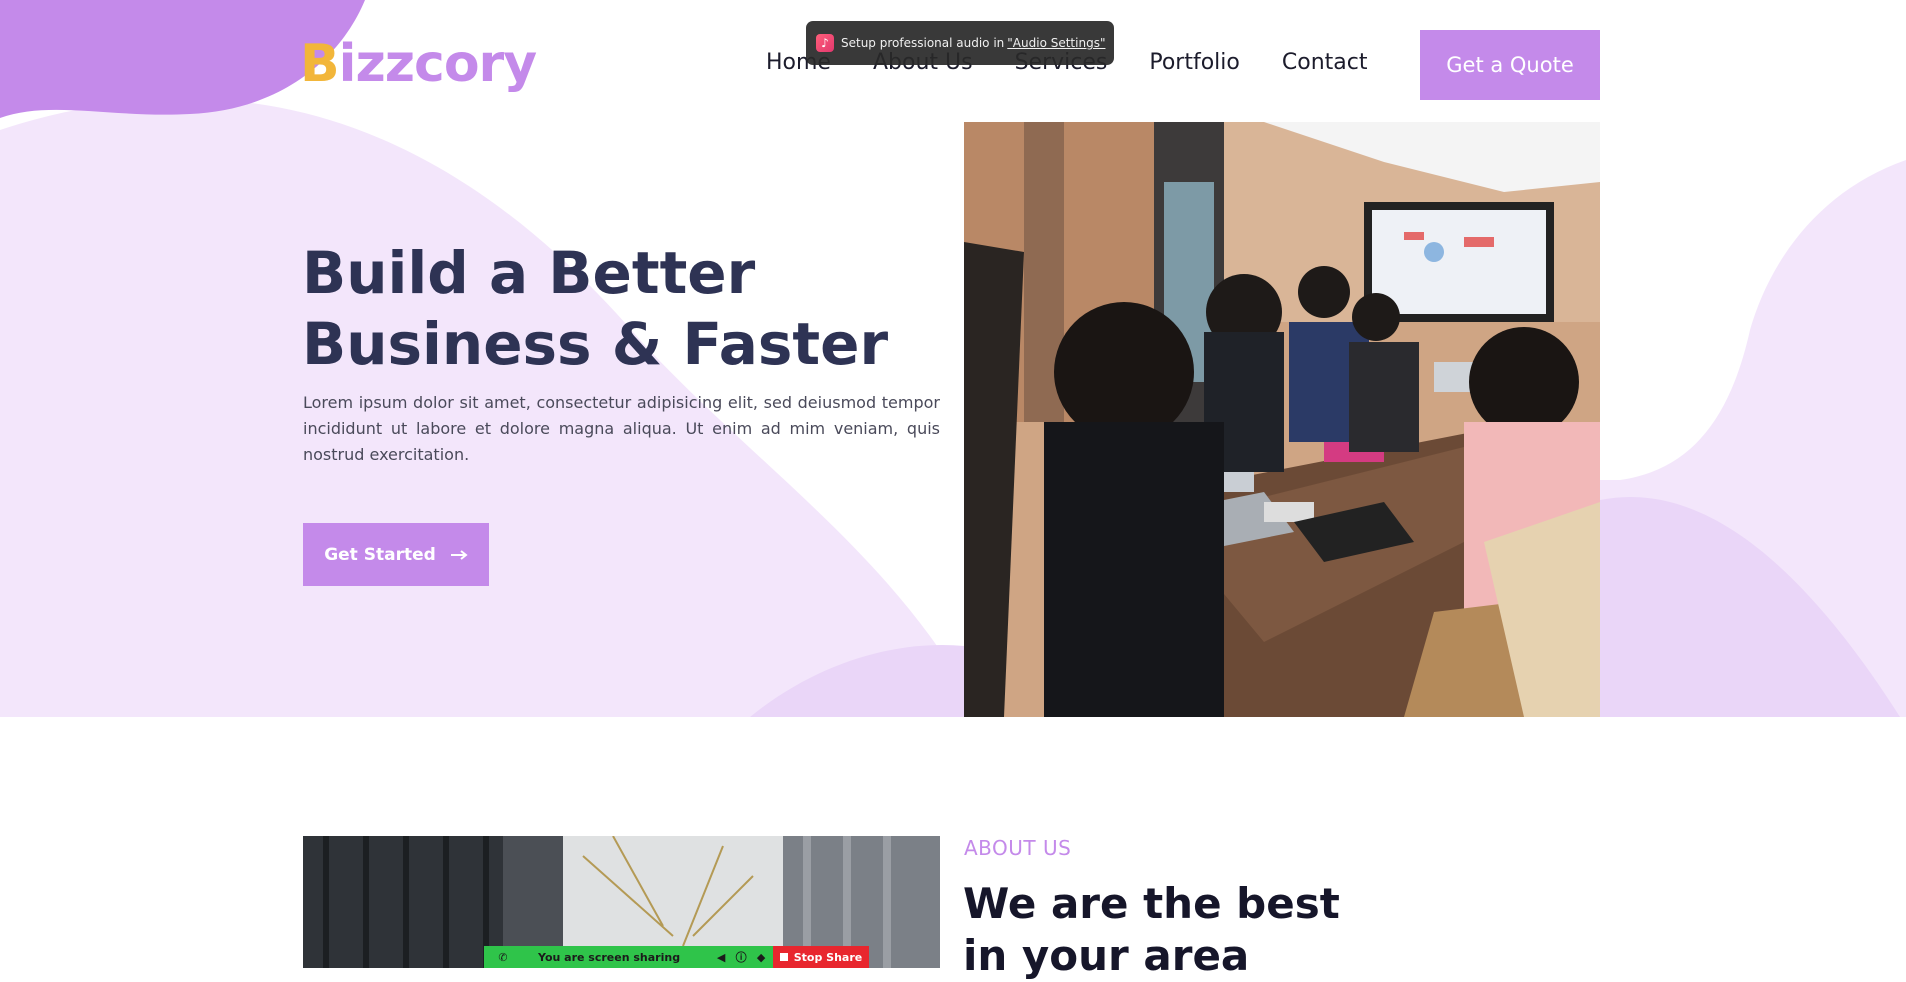 This screenshot has height=982, width=1906. What do you see at coordinates (529, 273) in the screenshot?
I see `hero-title-line-1: Build a Better` at bounding box center [529, 273].